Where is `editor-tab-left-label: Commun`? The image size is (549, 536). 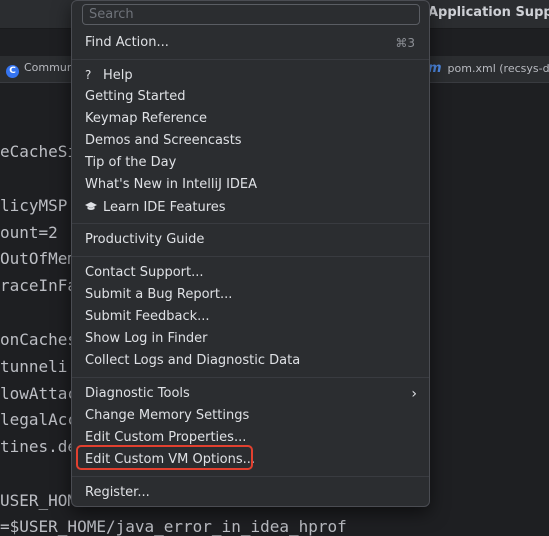
editor-tab-left-label: Commun is located at coordinates (49, 67).